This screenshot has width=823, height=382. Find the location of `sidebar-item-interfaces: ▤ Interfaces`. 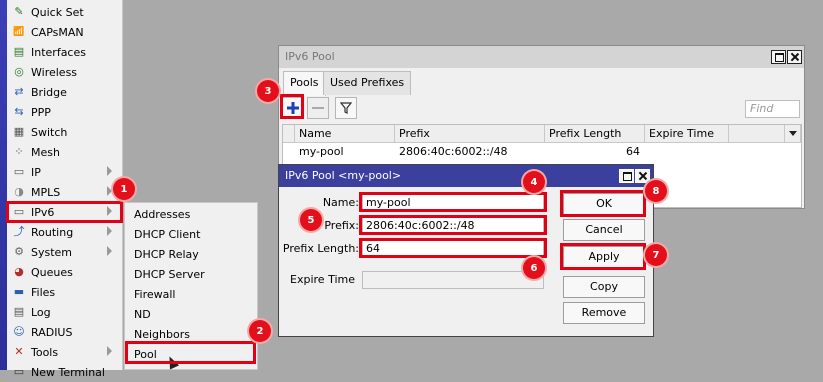

sidebar-item-interfaces: ▤ Interfaces is located at coordinates (64, 52).